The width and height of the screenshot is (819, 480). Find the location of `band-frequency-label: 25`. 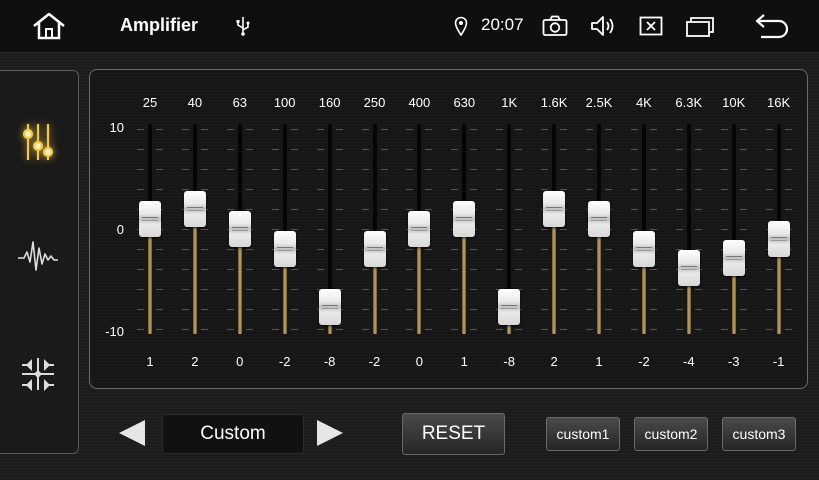

band-frequency-label: 25 is located at coordinates (150, 102).